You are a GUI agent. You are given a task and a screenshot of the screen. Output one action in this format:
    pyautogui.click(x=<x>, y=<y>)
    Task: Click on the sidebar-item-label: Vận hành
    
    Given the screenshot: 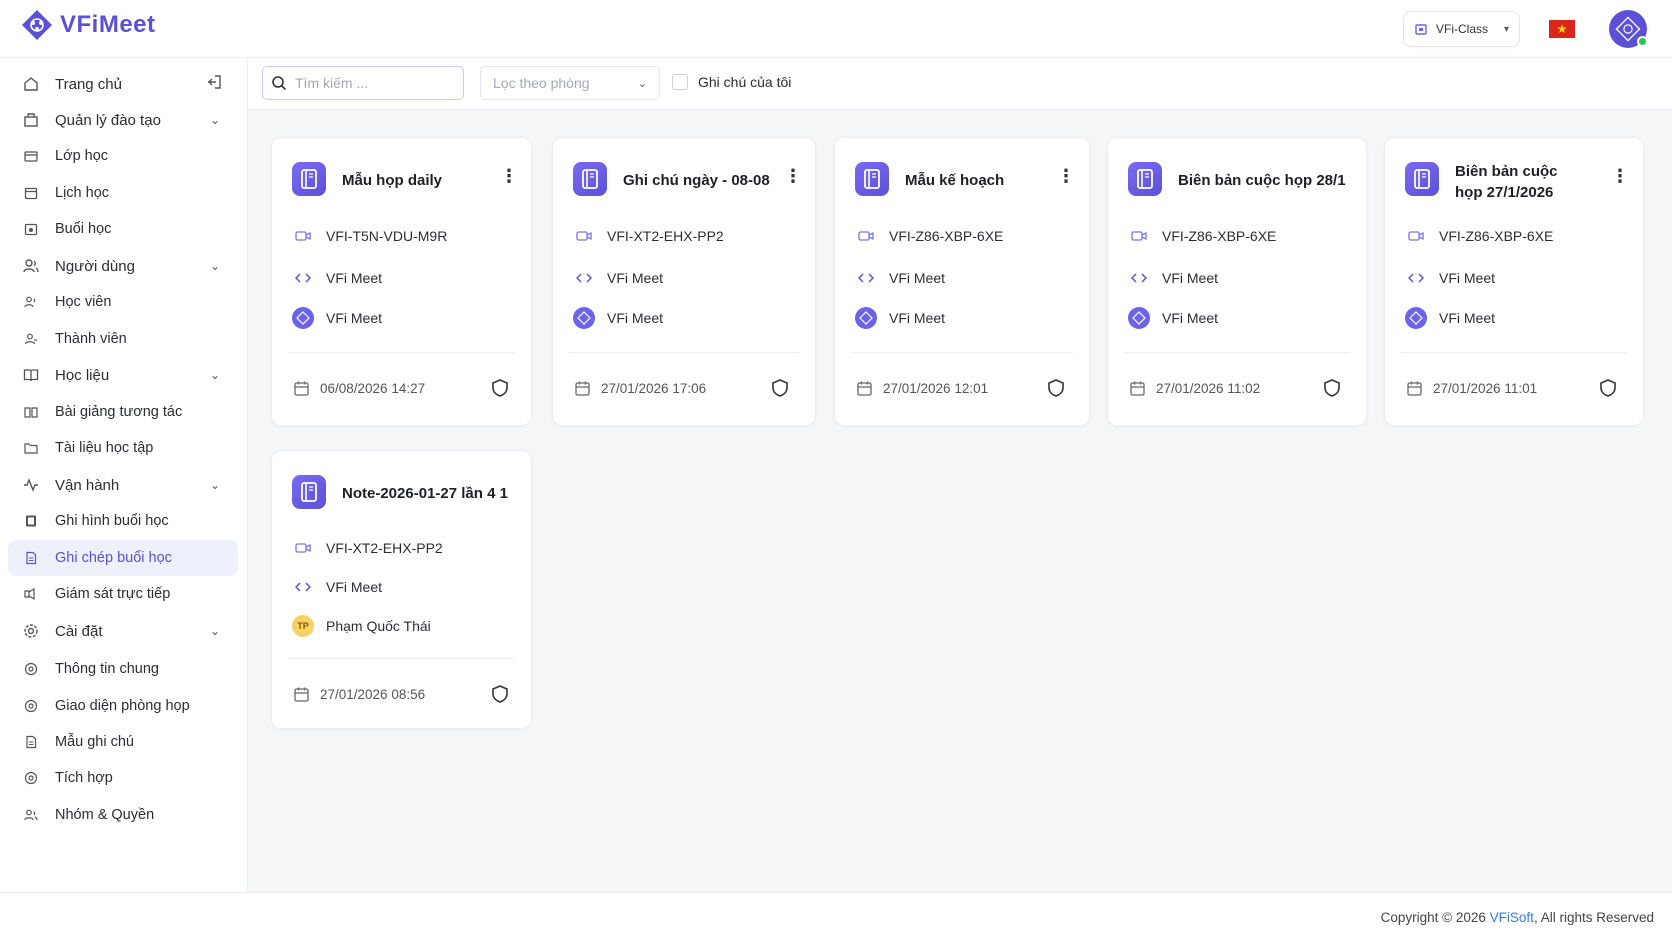 What is the action you would take?
    pyautogui.click(x=87, y=485)
    